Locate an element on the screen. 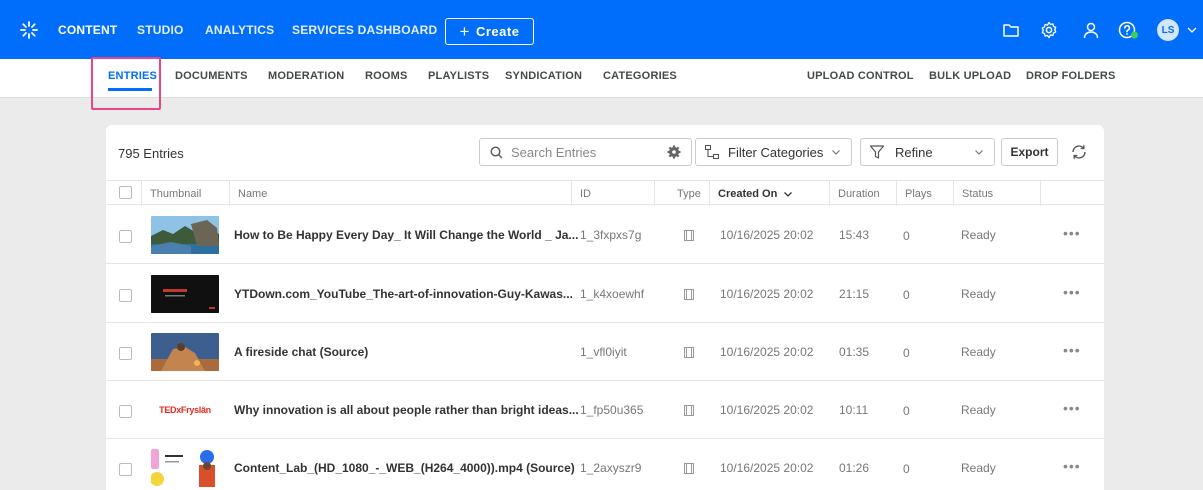 The width and height of the screenshot is (1203, 490). tab-upload-control: UPLOAD CONTROL is located at coordinates (860, 75).